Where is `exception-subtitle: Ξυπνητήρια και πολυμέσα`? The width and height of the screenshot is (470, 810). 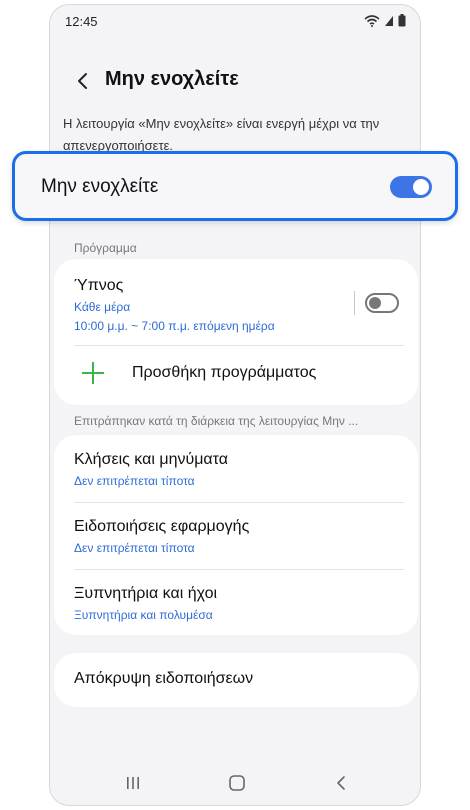
exception-subtitle: Ξυπνητήρια και πολυμέσα is located at coordinates (143, 615).